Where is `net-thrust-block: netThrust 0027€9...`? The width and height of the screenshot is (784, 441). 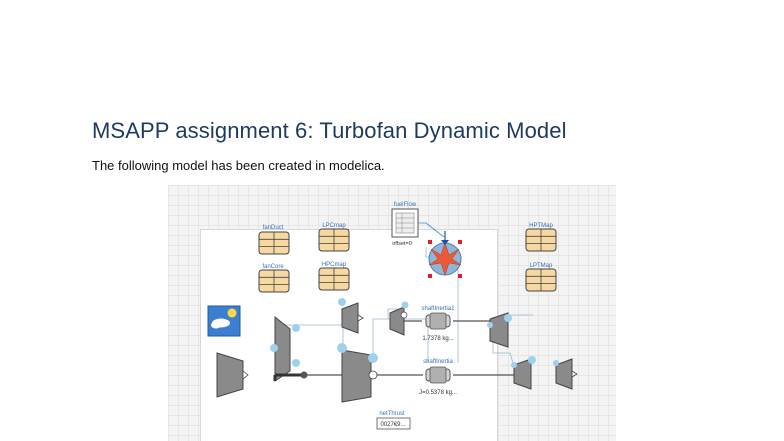 net-thrust-block: netThrust 0027€9... is located at coordinates (393, 420).